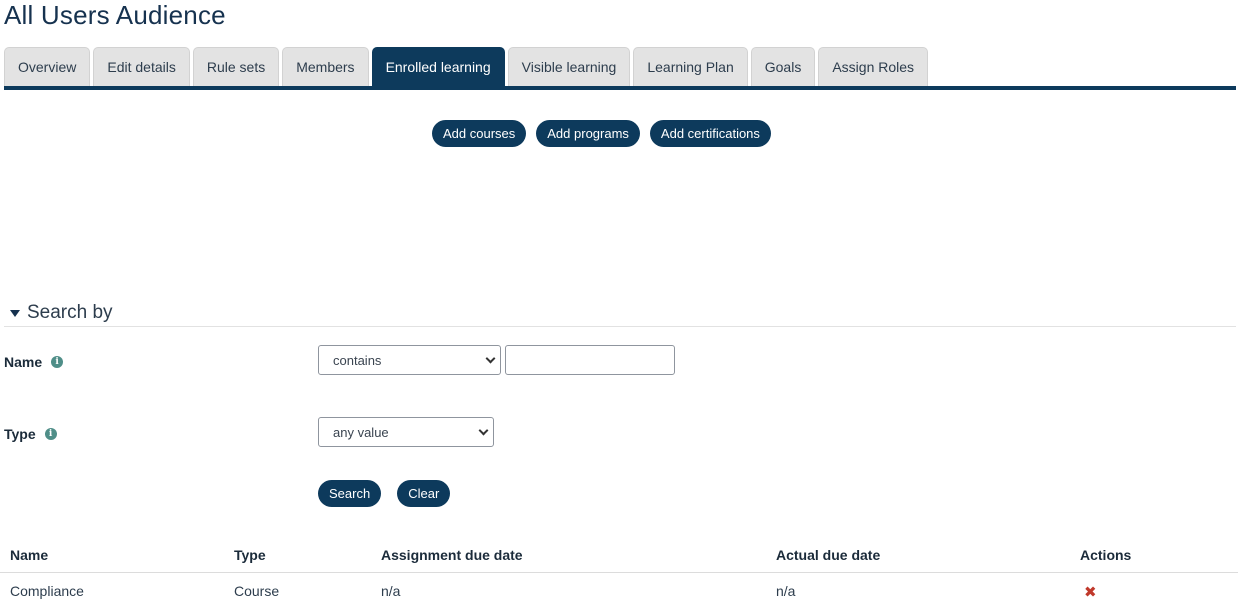  I want to click on table-row: Compliance Course n/a n/a ✖, so click(619, 593).